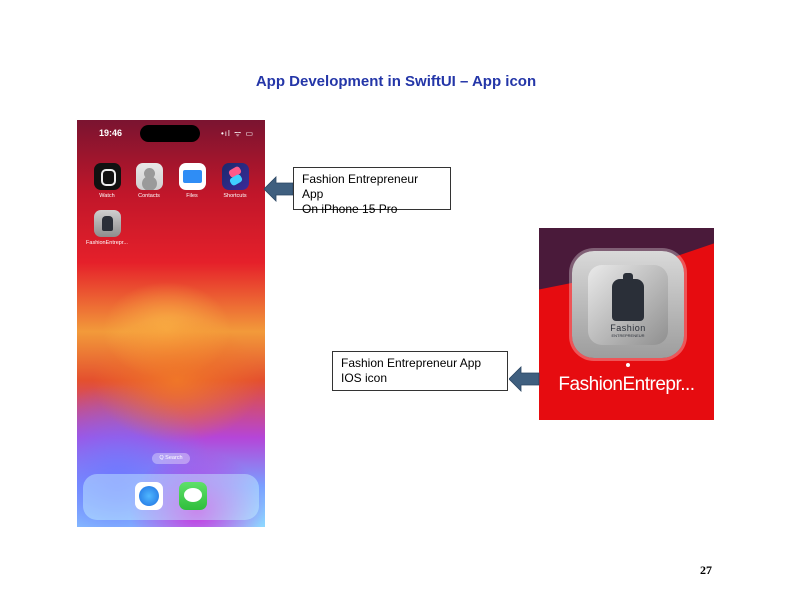 This screenshot has height=612, width=792. Describe the element at coordinates (149, 176) in the screenshot. I see `contacts-icon` at that location.